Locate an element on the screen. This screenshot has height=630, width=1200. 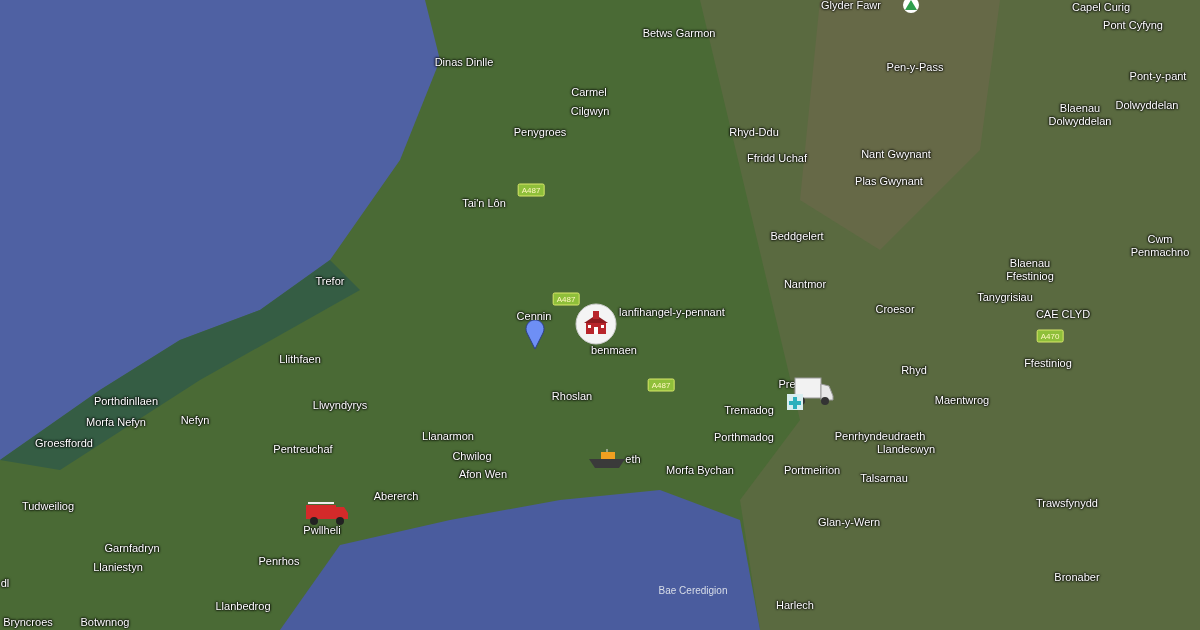
water-label: Bae Ceredigion is located at coordinates (693, 590).